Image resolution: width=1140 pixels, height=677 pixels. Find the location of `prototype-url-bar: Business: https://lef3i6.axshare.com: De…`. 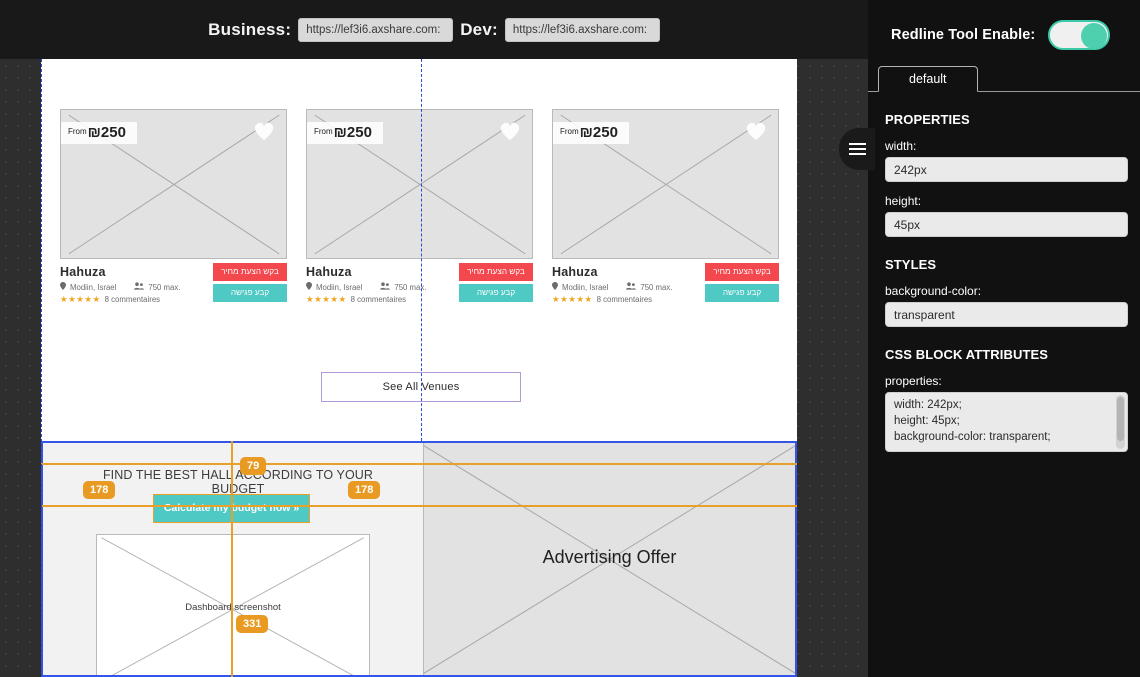

prototype-url-bar: Business: https://lef3i6.axshare.com: De… is located at coordinates (434, 29).